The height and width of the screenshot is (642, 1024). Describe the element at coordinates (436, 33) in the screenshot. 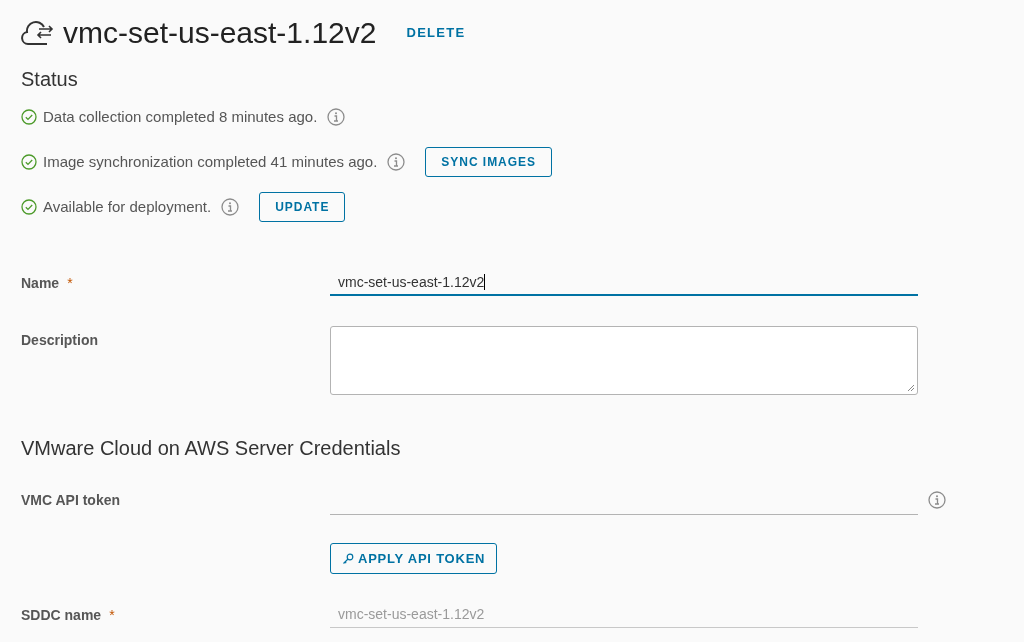

I see `delete-link: DELETE` at that location.